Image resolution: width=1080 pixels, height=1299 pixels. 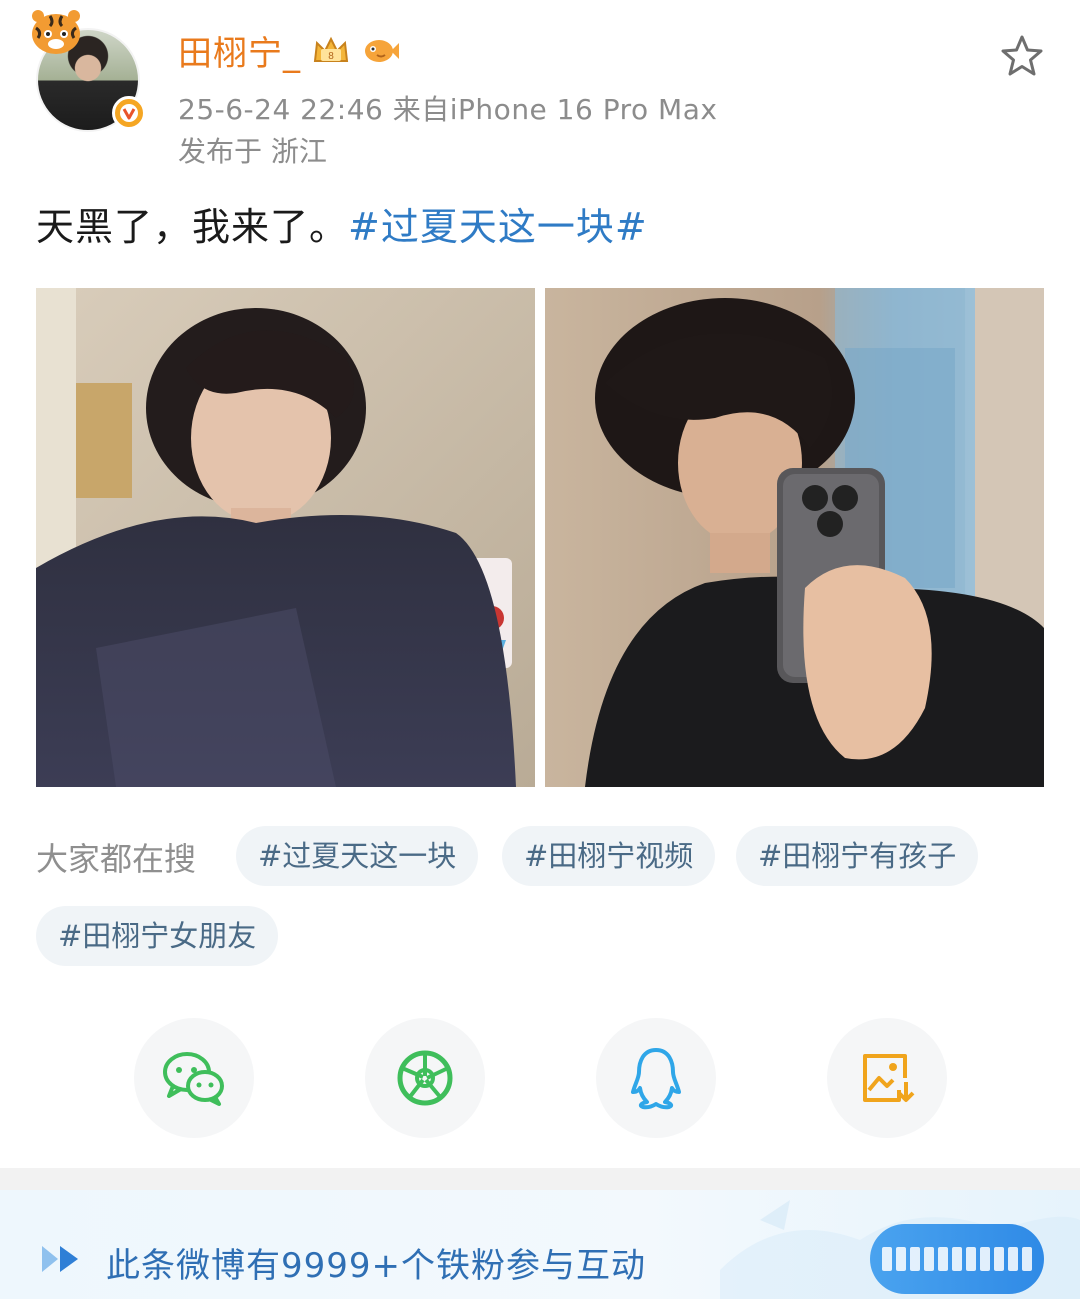 I want to click on share-qq-button, so click(x=656, y=1078).